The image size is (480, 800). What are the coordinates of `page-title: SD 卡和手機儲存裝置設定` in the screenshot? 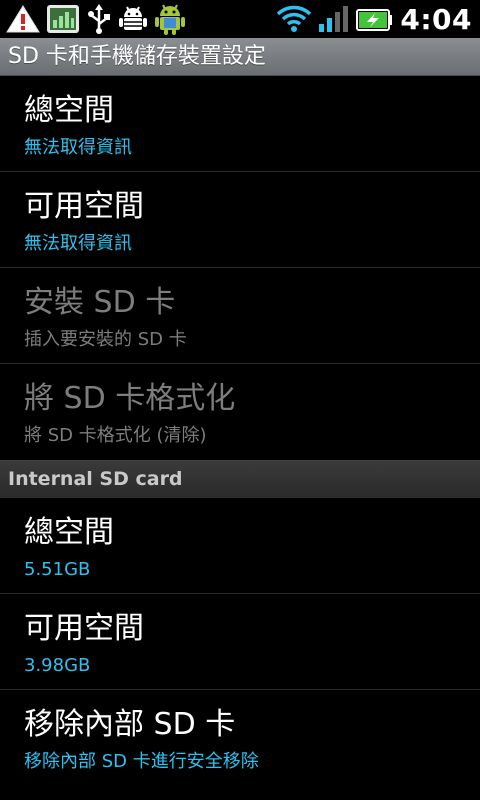 It's located at (137, 56).